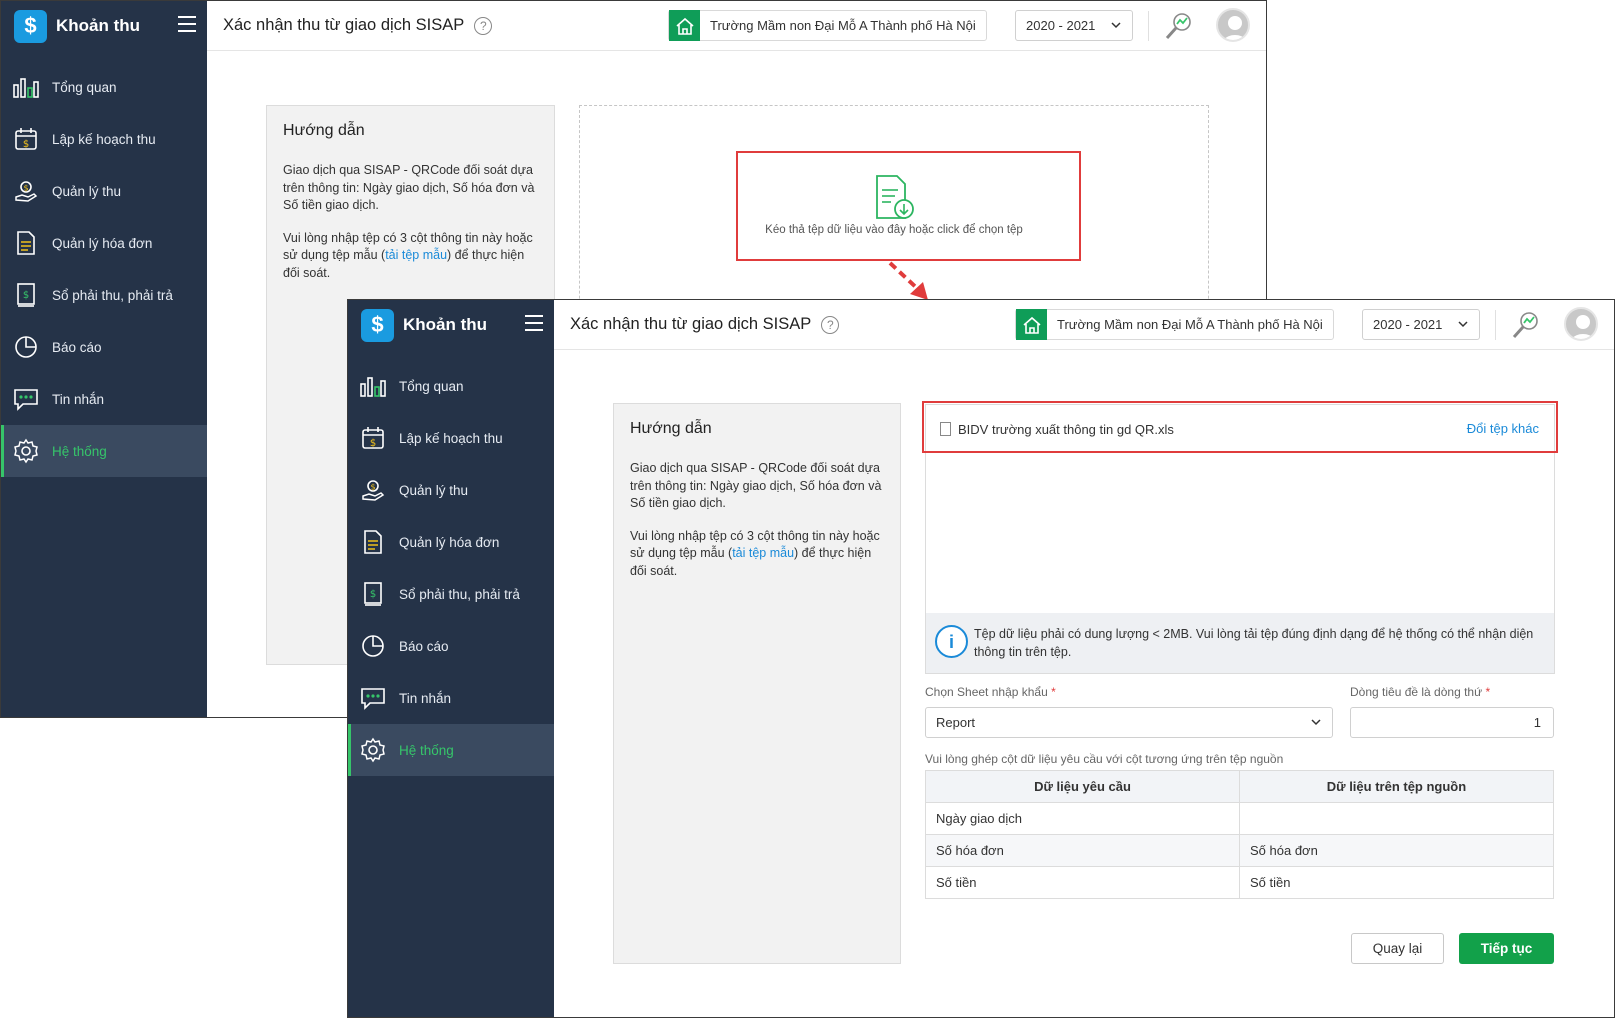 Image resolution: width=1615 pixels, height=1018 pixels. What do you see at coordinates (1506, 948) in the screenshot?
I see `continue-button: Tiếp tục` at bounding box center [1506, 948].